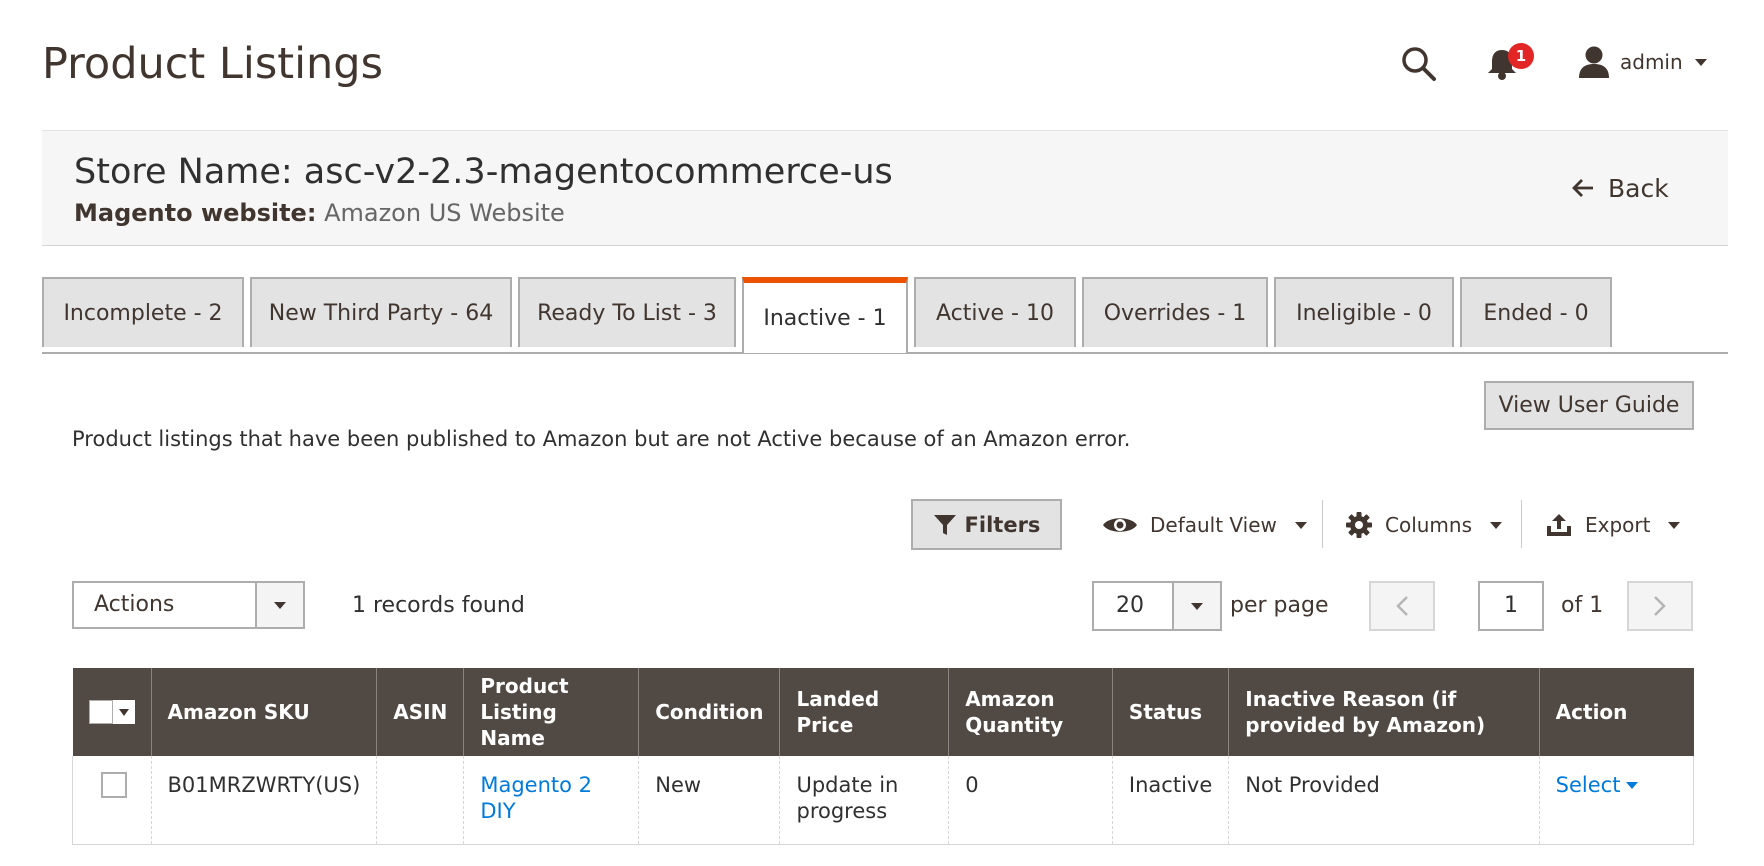  Describe the element at coordinates (195, 213) in the screenshot. I see `magento-website-label: Magento website:` at that location.